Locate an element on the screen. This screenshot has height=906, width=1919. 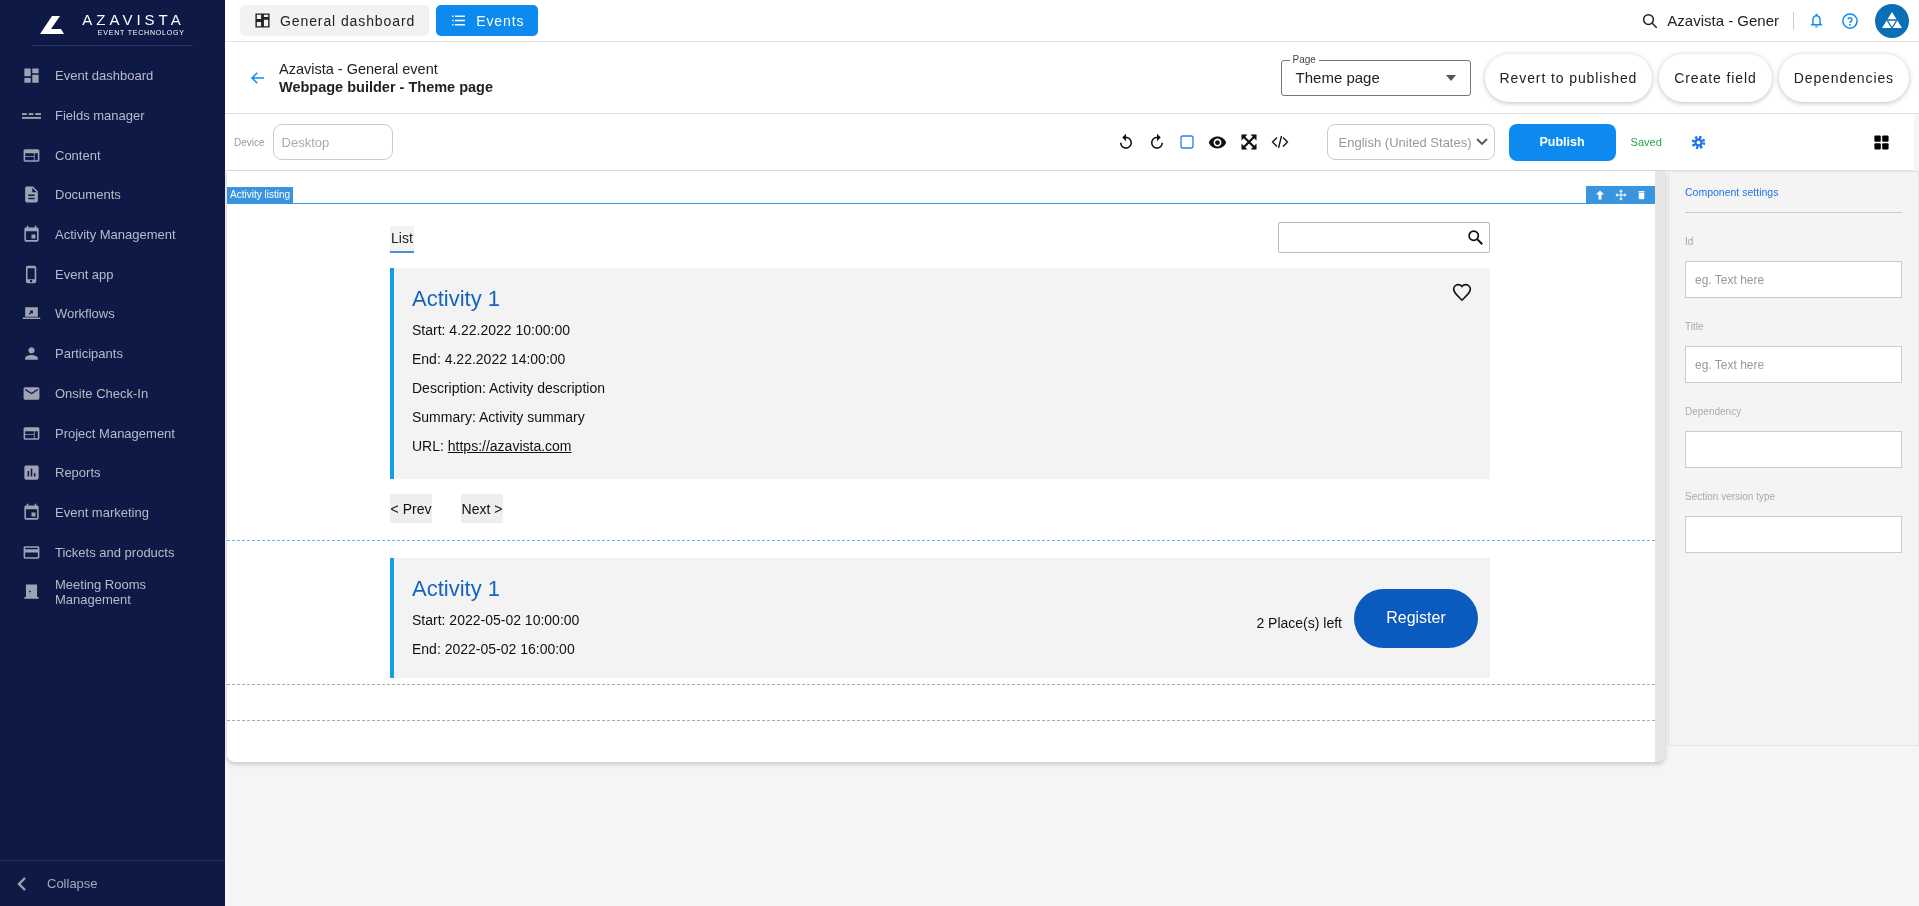
help-icon is located at coordinates (1850, 20).